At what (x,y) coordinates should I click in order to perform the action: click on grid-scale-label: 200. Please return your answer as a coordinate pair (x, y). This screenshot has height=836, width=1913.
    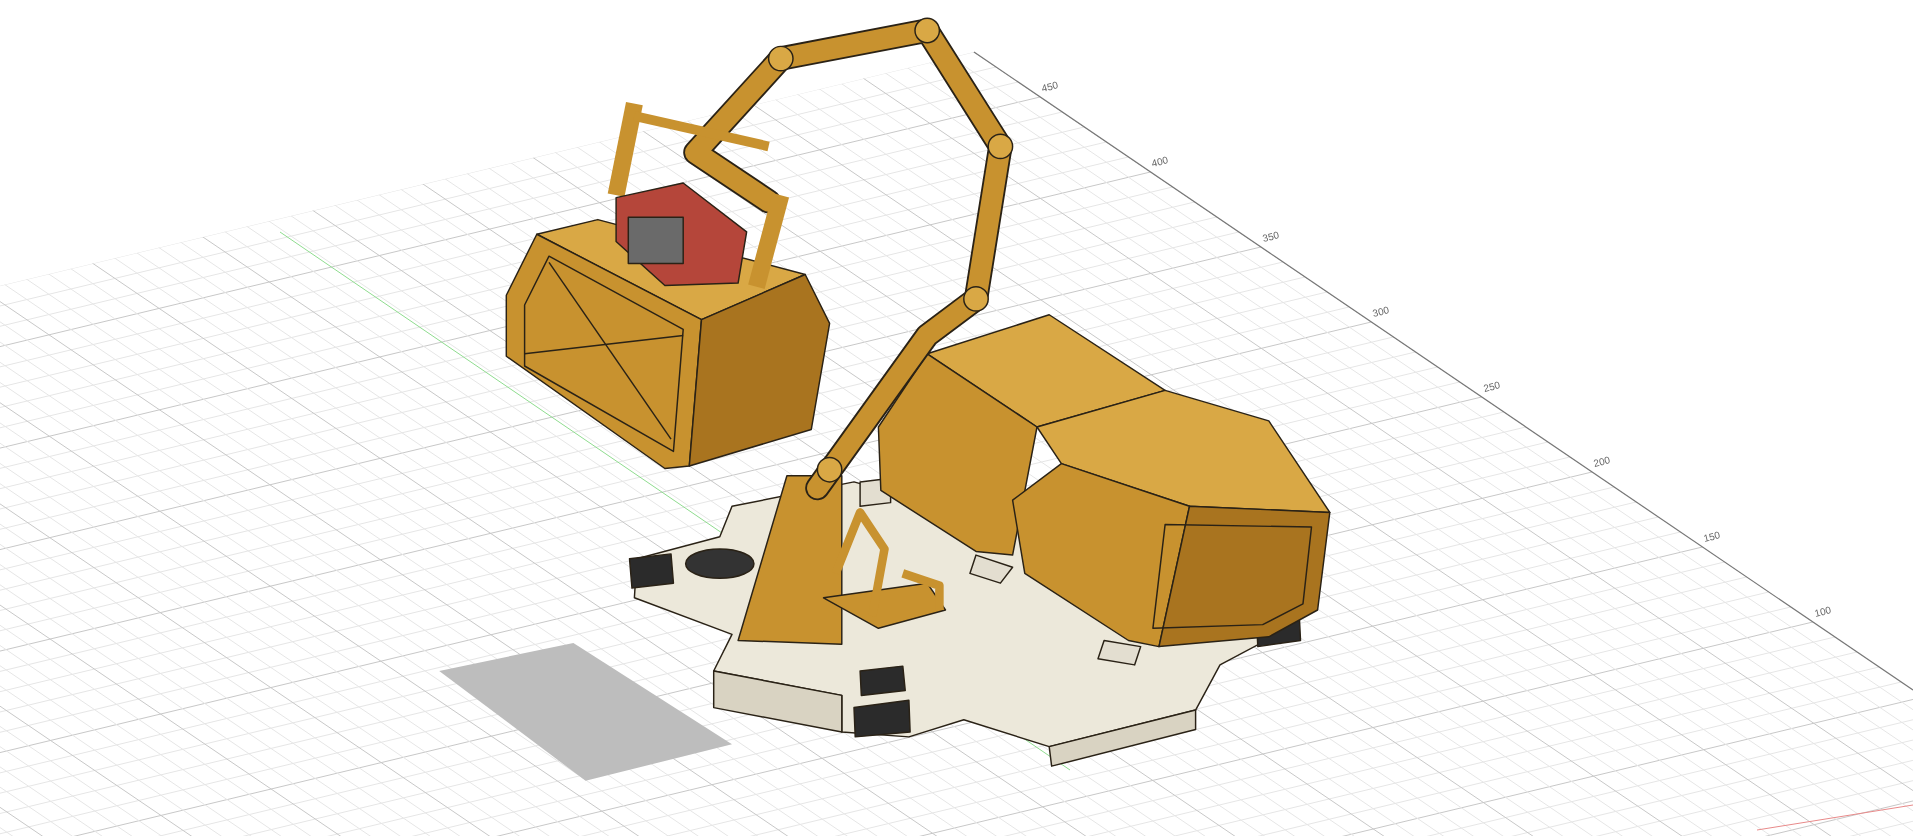
    Looking at the image, I should click on (1602, 462).